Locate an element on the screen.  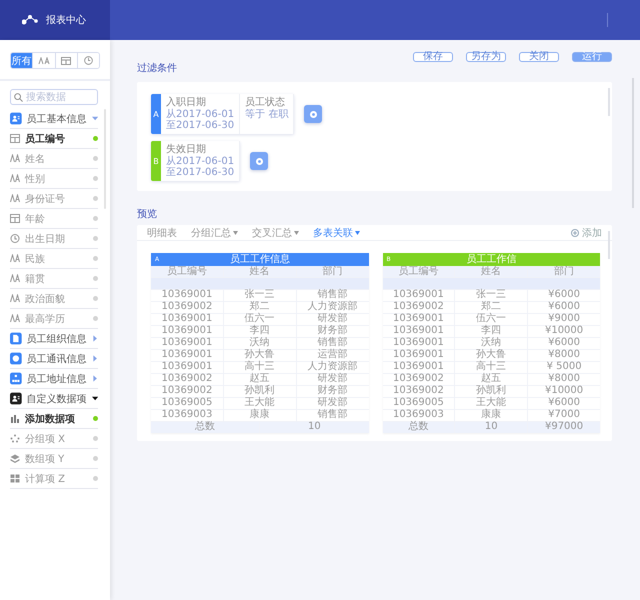
total-cell: 10 is located at coordinates (491, 427).